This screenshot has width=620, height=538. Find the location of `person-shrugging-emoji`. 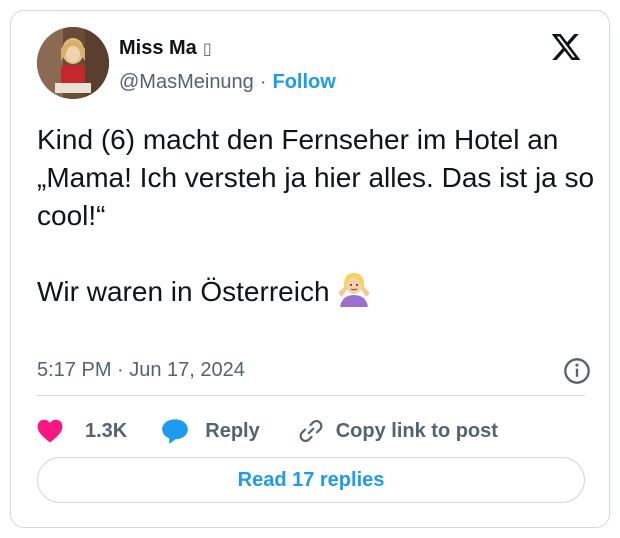

person-shrugging-emoji is located at coordinates (353, 290).